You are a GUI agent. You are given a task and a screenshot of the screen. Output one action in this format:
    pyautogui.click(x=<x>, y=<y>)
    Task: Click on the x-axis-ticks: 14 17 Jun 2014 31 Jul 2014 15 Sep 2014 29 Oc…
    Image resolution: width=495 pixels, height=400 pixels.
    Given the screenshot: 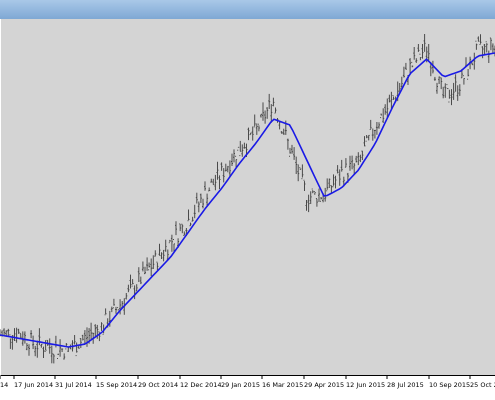 What is the action you would take?
    pyautogui.click(x=247, y=382)
    